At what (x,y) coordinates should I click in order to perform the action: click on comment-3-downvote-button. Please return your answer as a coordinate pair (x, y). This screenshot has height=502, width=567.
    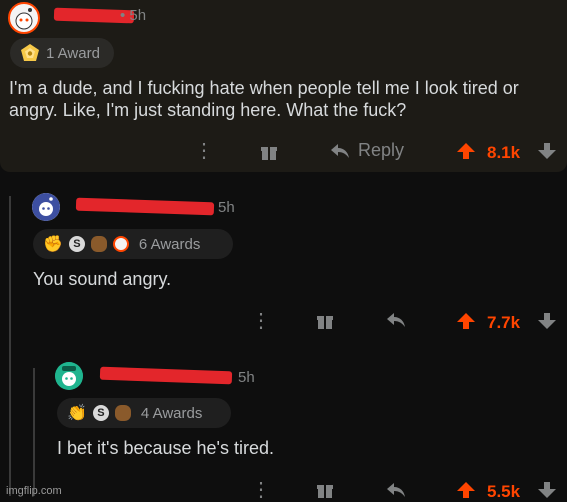
    Looking at the image, I should click on (547, 490).